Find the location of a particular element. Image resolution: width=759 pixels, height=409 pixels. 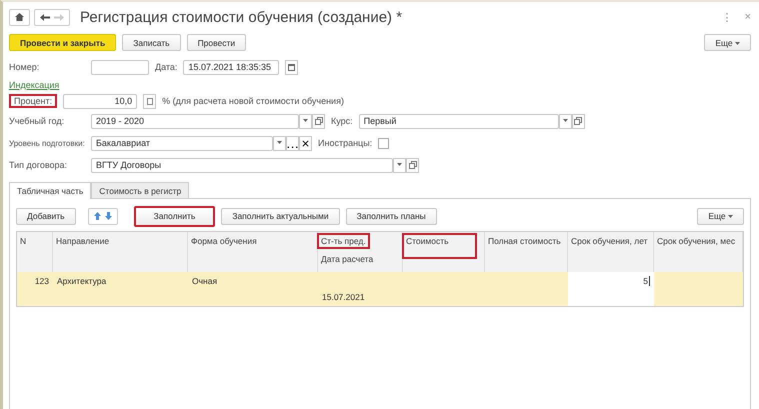

column-header: Форма обучения is located at coordinates (224, 241).